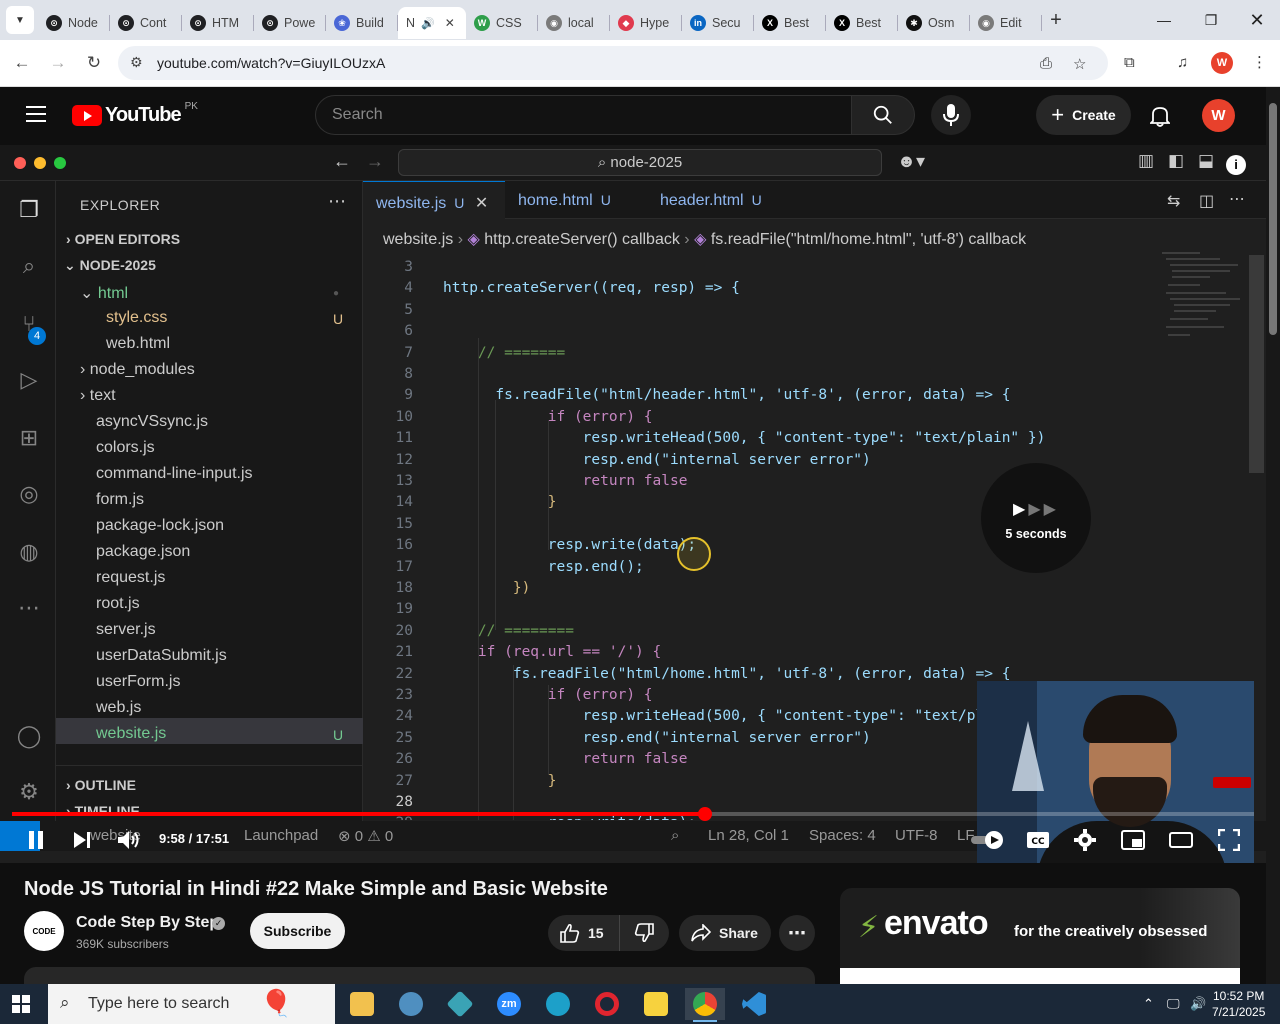  I want to click on close-editor-icon: ✕, so click(479, 203).